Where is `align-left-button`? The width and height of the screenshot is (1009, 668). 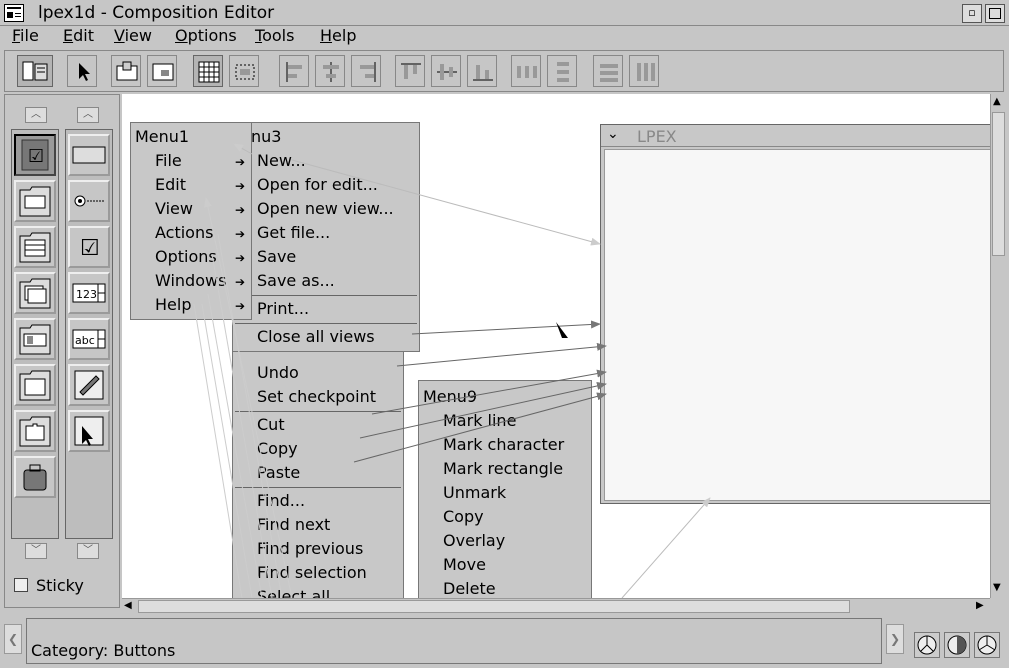 align-left-button is located at coordinates (294, 71).